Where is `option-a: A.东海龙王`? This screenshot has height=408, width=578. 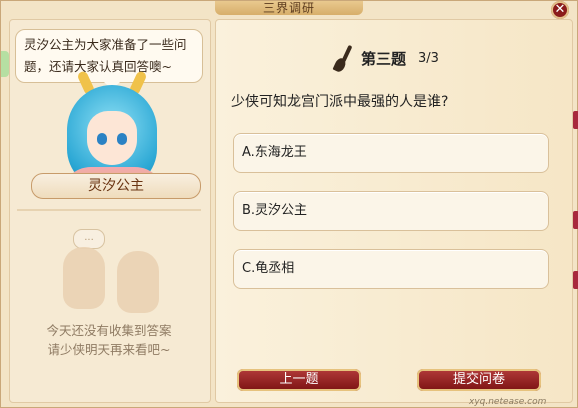 option-a: A.东海龙王 is located at coordinates (391, 153).